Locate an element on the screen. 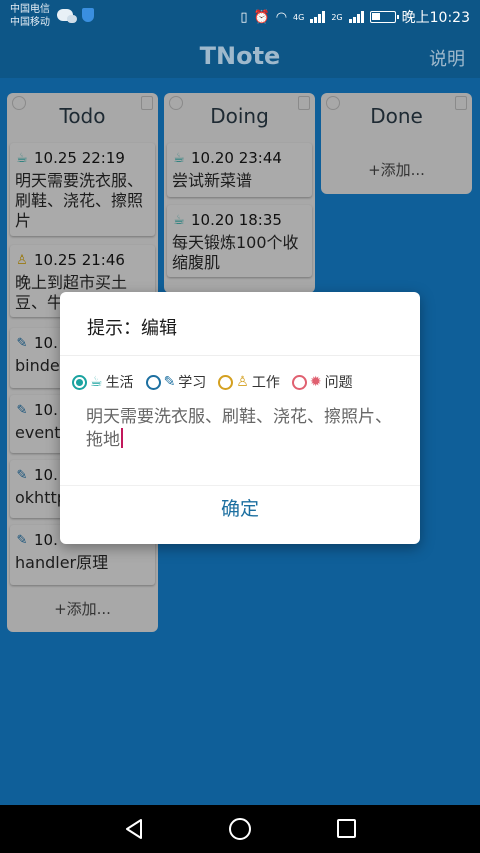  confirm-button: 确定 is located at coordinates (240, 515).